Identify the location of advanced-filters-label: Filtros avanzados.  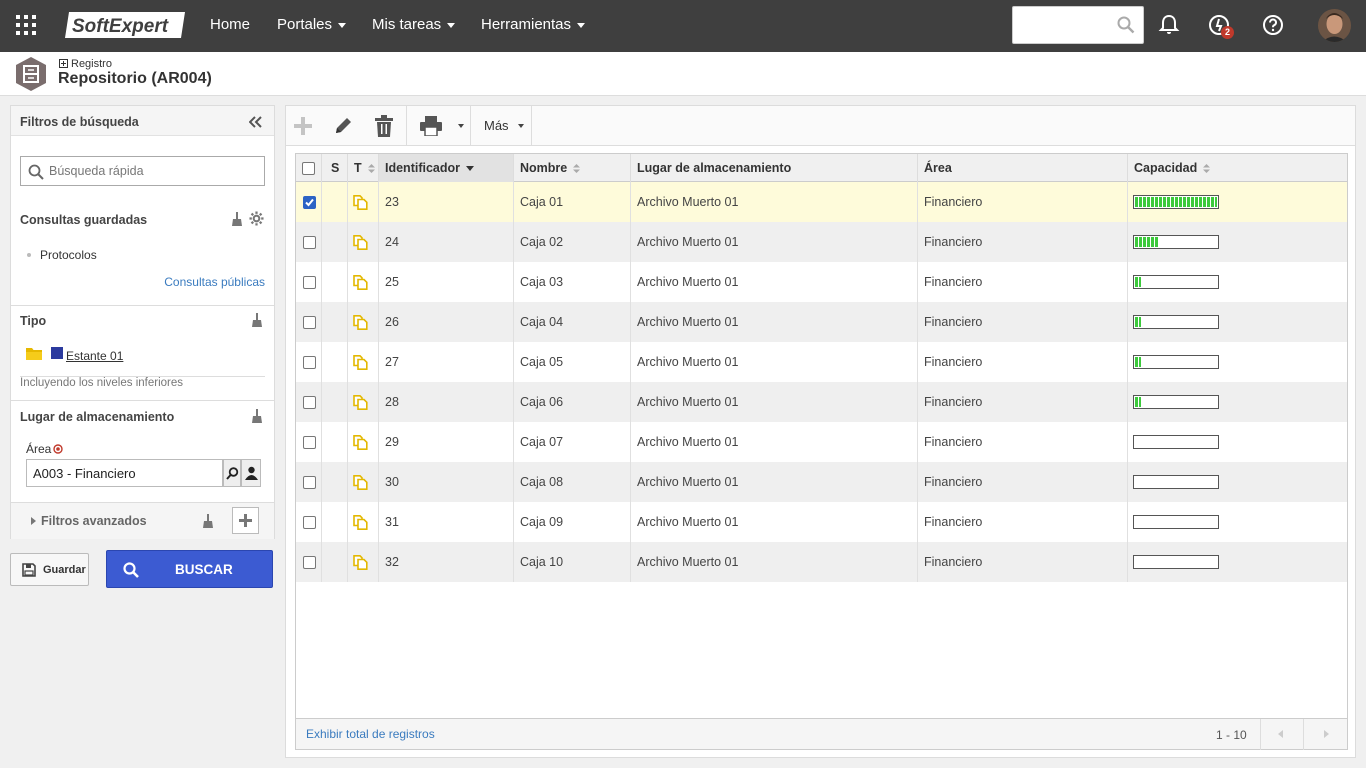
(94, 521).